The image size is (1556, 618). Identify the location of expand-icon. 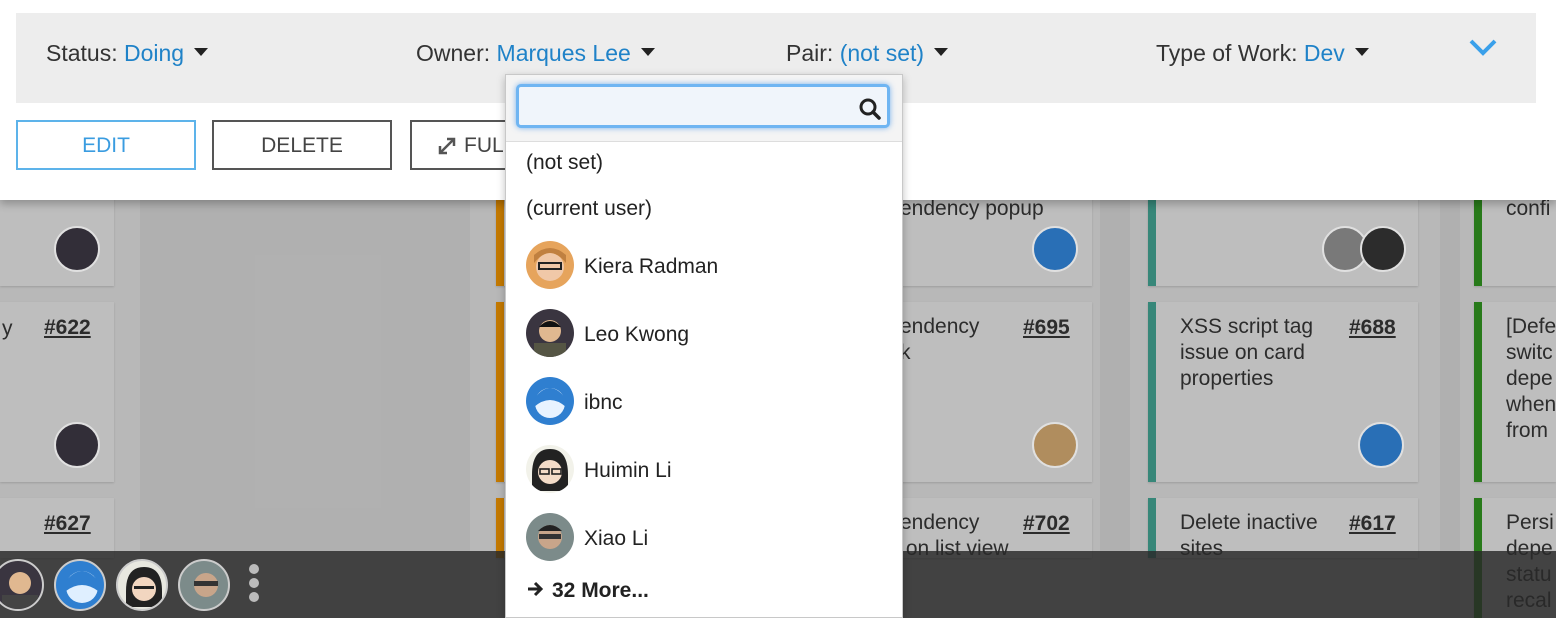
(447, 146).